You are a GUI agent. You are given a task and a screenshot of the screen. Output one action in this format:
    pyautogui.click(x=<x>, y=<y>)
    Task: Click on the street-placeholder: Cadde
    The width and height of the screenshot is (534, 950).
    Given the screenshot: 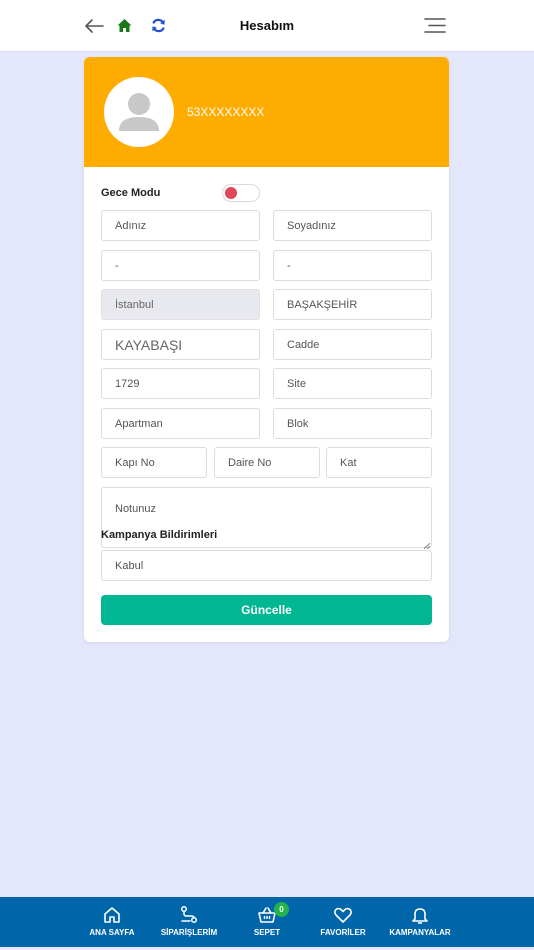 What is the action you would take?
    pyautogui.click(x=303, y=344)
    